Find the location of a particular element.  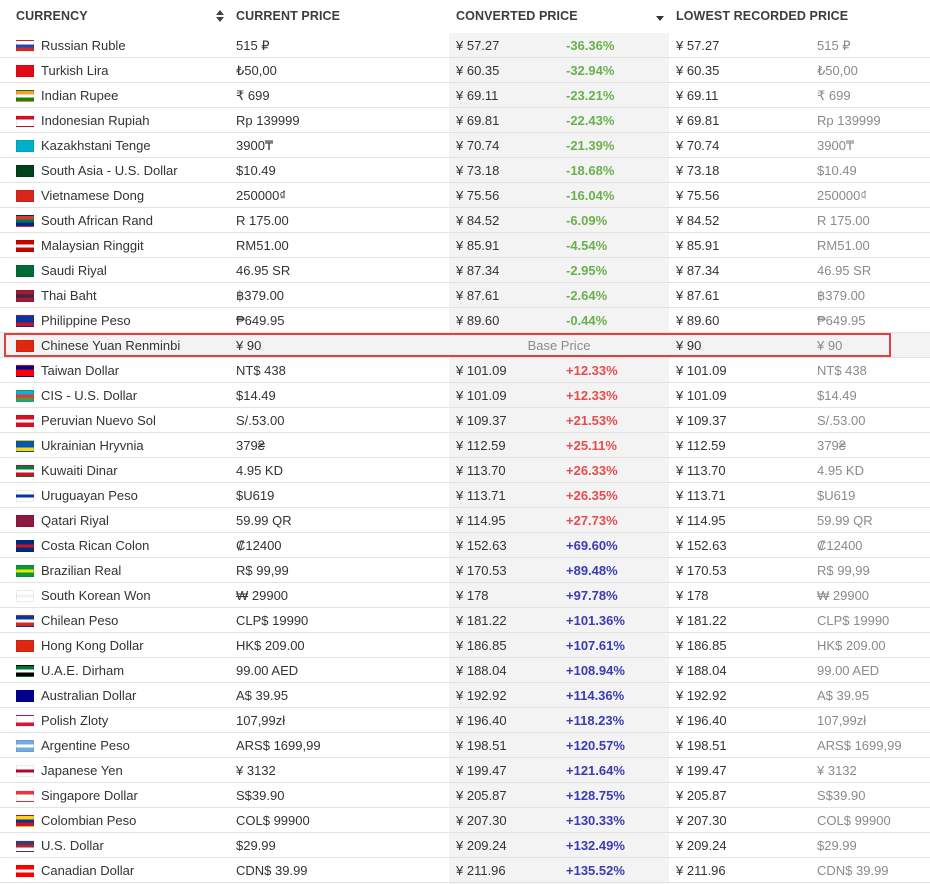

current-price: R$ 99,99 is located at coordinates (262, 570).